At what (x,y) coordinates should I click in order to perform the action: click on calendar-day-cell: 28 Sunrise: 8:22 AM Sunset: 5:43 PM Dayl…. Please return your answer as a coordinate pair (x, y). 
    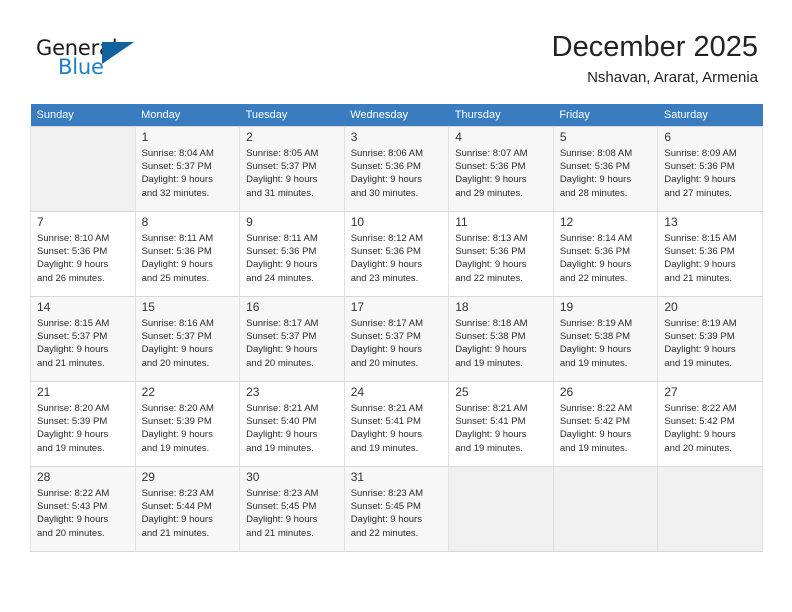
    Looking at the image, I should click on (83, 509).